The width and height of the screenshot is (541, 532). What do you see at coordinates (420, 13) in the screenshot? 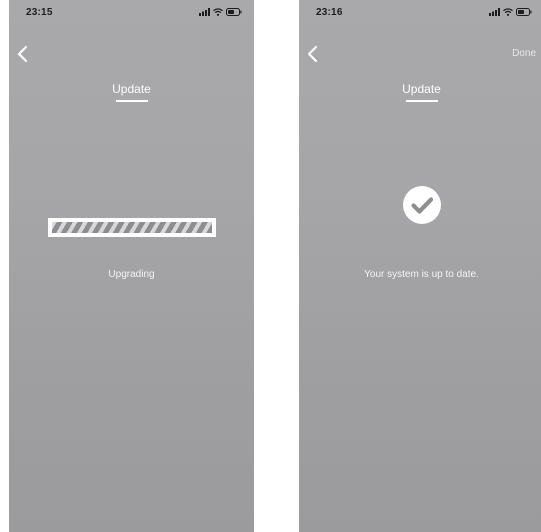
I see `status-bar: 23:16` at bounding box center [420, 13].